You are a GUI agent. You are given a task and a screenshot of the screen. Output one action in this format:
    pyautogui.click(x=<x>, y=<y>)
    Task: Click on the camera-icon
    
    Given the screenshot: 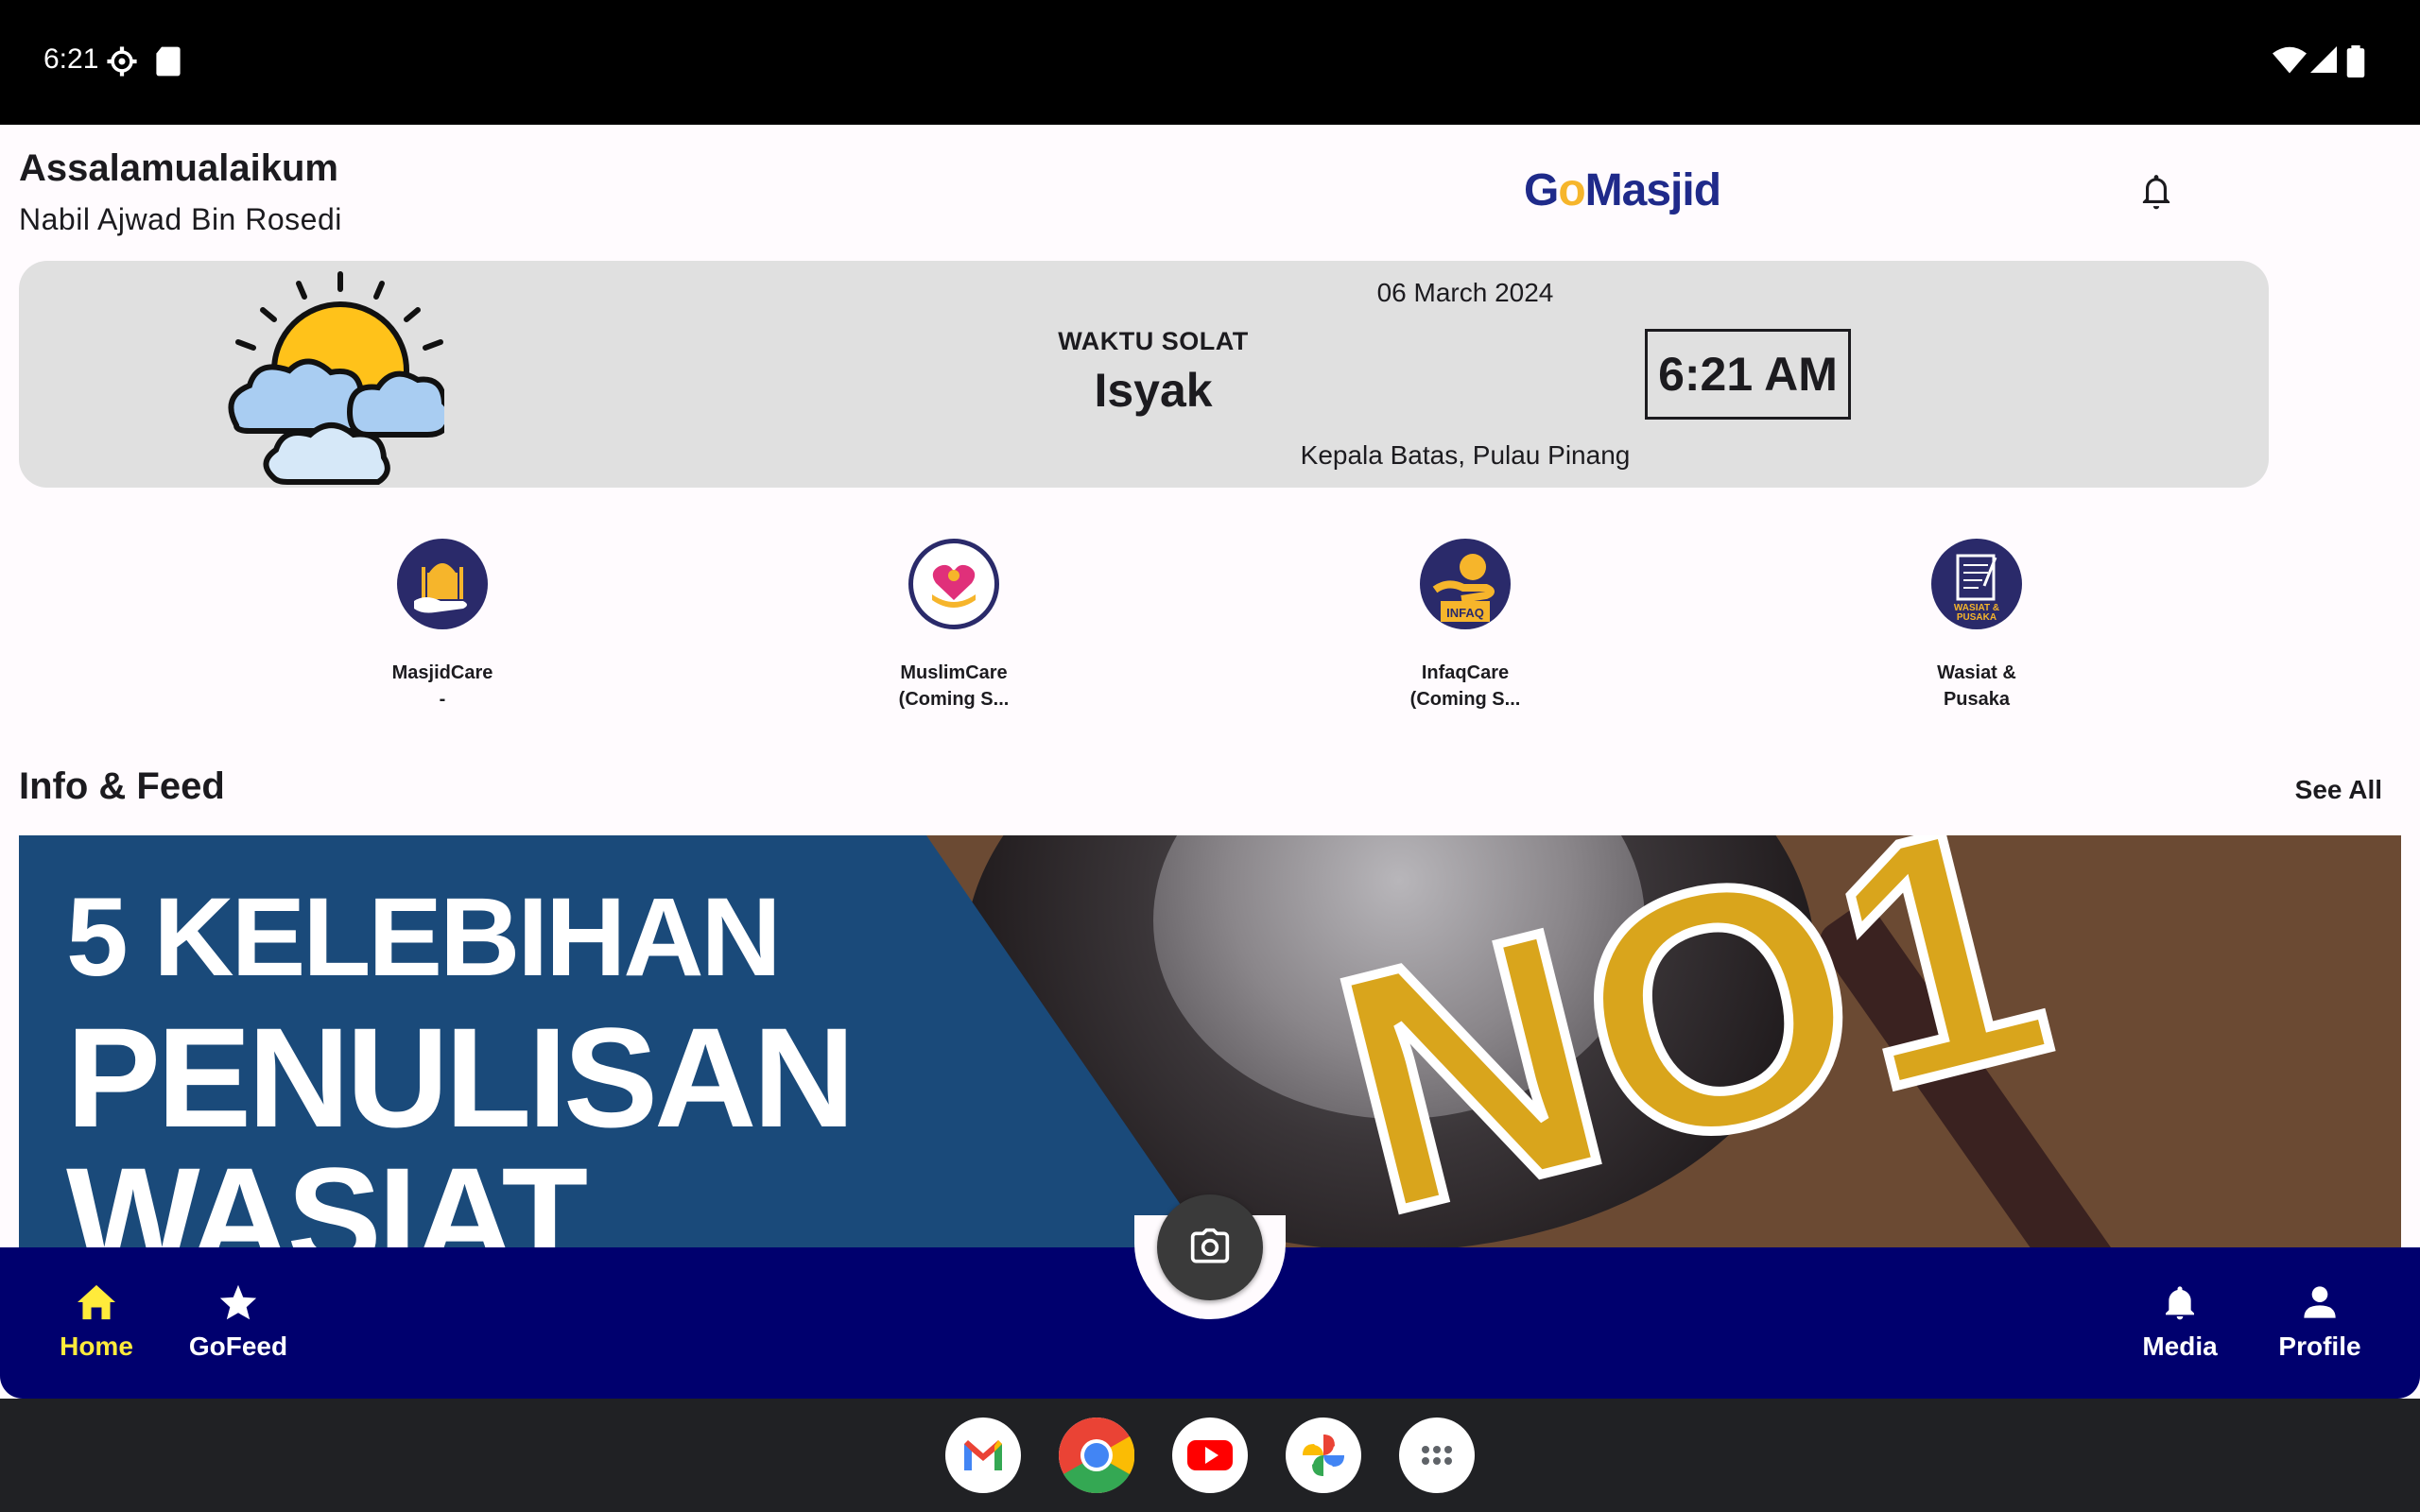 What is the action you would take?
    pyautogui.click(x=1210, y=1245)
    